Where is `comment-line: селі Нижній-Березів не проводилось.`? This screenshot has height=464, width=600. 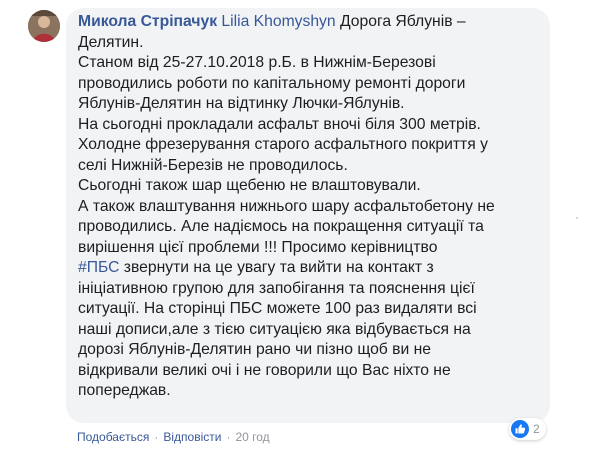 comment-line: селі Нижній-Березів не проводилось. is located at coordinates (213, 165).